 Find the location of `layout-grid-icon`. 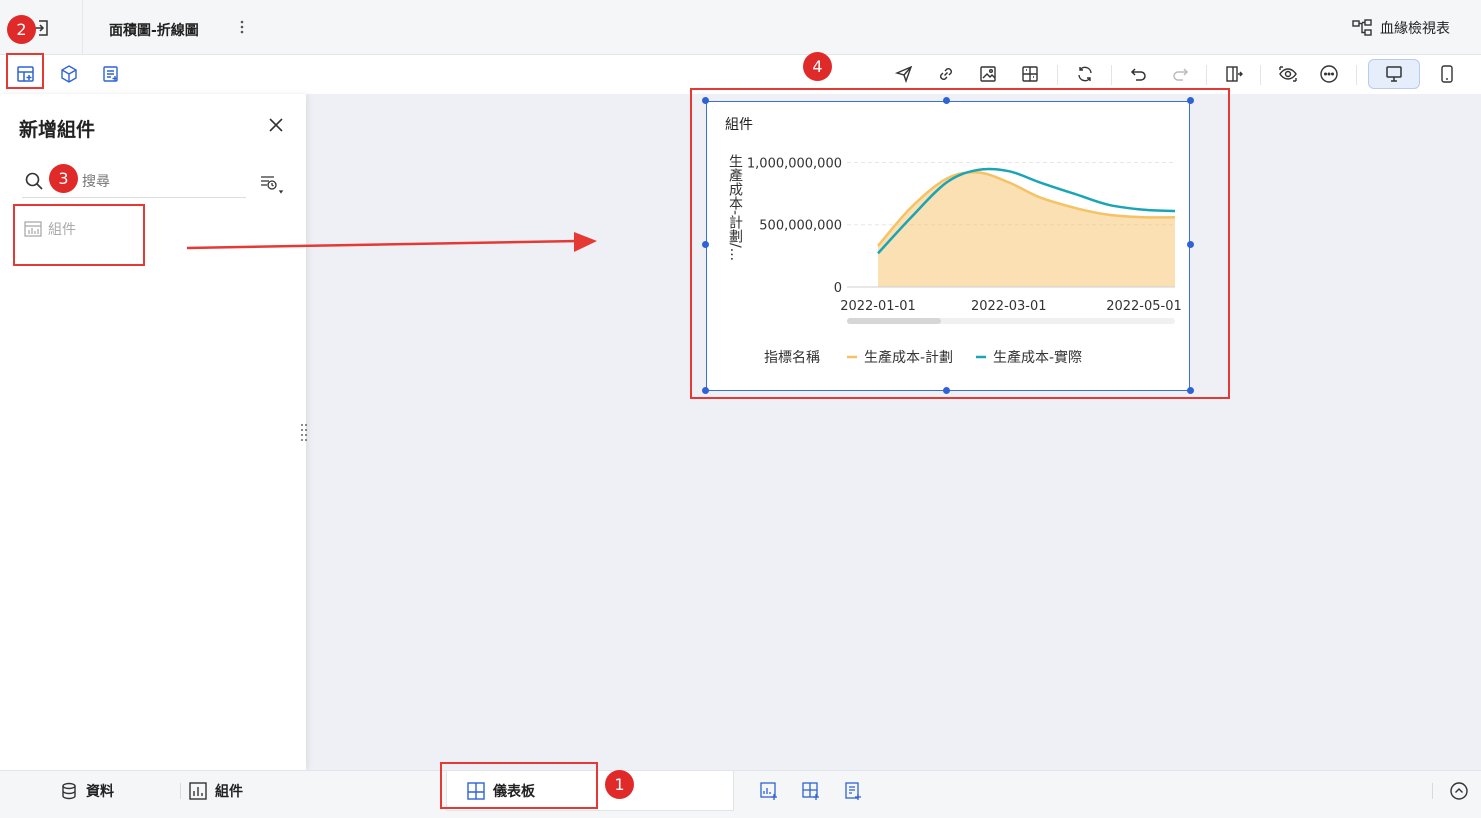

layout-grid-icon is located at coordinates (1030, 74).